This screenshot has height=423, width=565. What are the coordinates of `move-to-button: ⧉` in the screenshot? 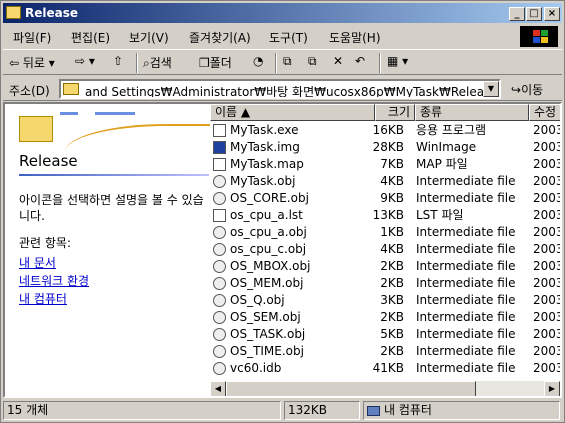 It's located at (287, 61).